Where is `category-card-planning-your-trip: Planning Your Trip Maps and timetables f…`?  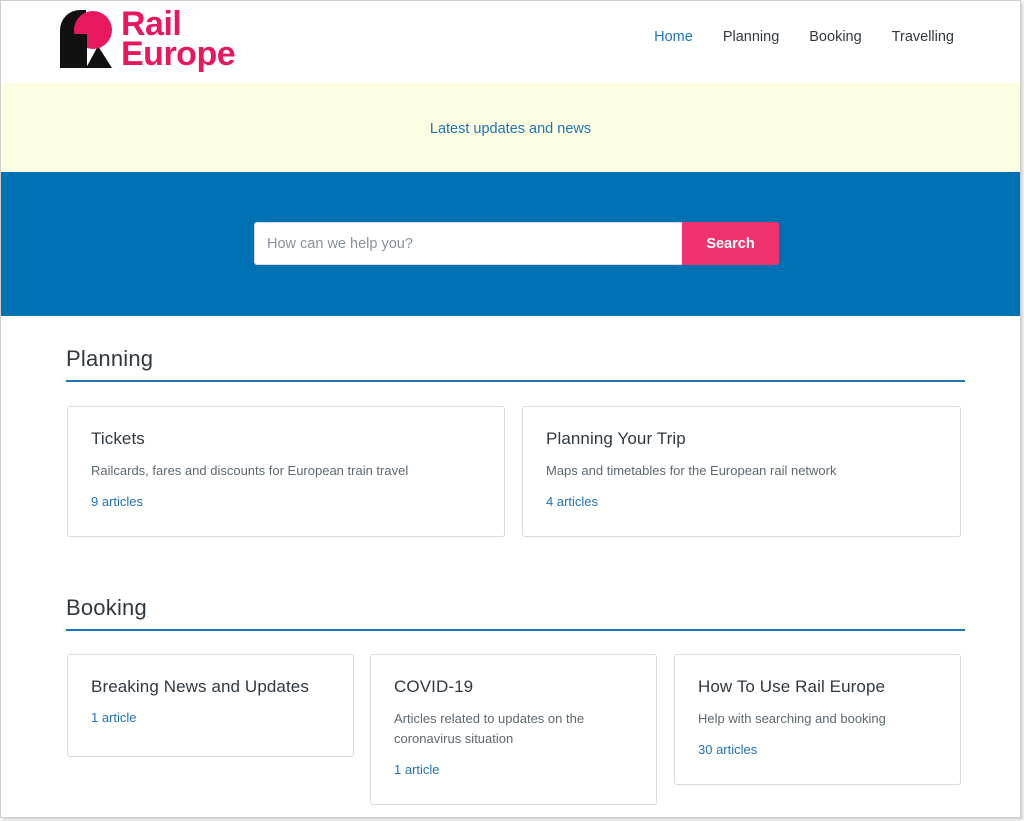 category-card-planning-your-trip: Planning Your Trip Maps and timetables f… is located at coordinates (741, 471).